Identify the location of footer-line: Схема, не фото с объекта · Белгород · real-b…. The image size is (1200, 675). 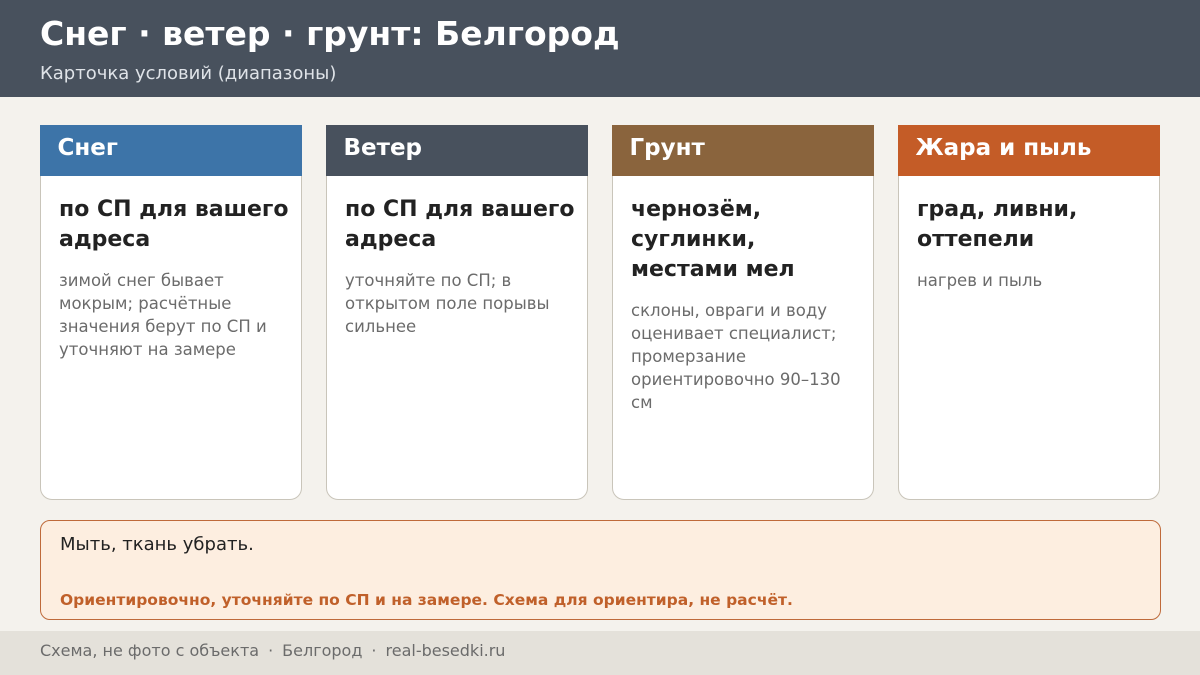
(272, 650).